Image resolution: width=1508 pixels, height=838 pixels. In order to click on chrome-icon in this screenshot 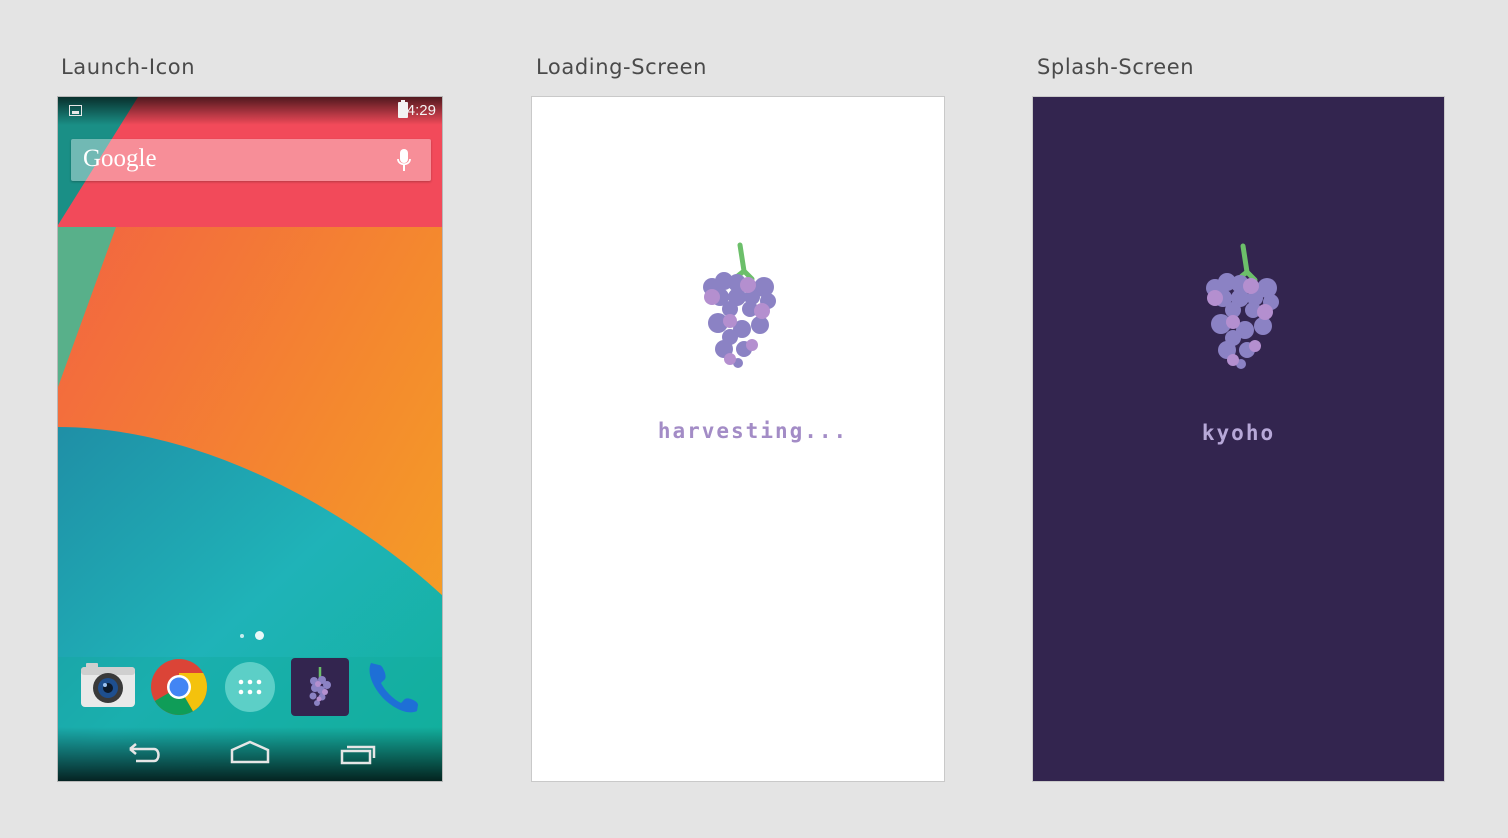, I will do `click(179, 687)`.